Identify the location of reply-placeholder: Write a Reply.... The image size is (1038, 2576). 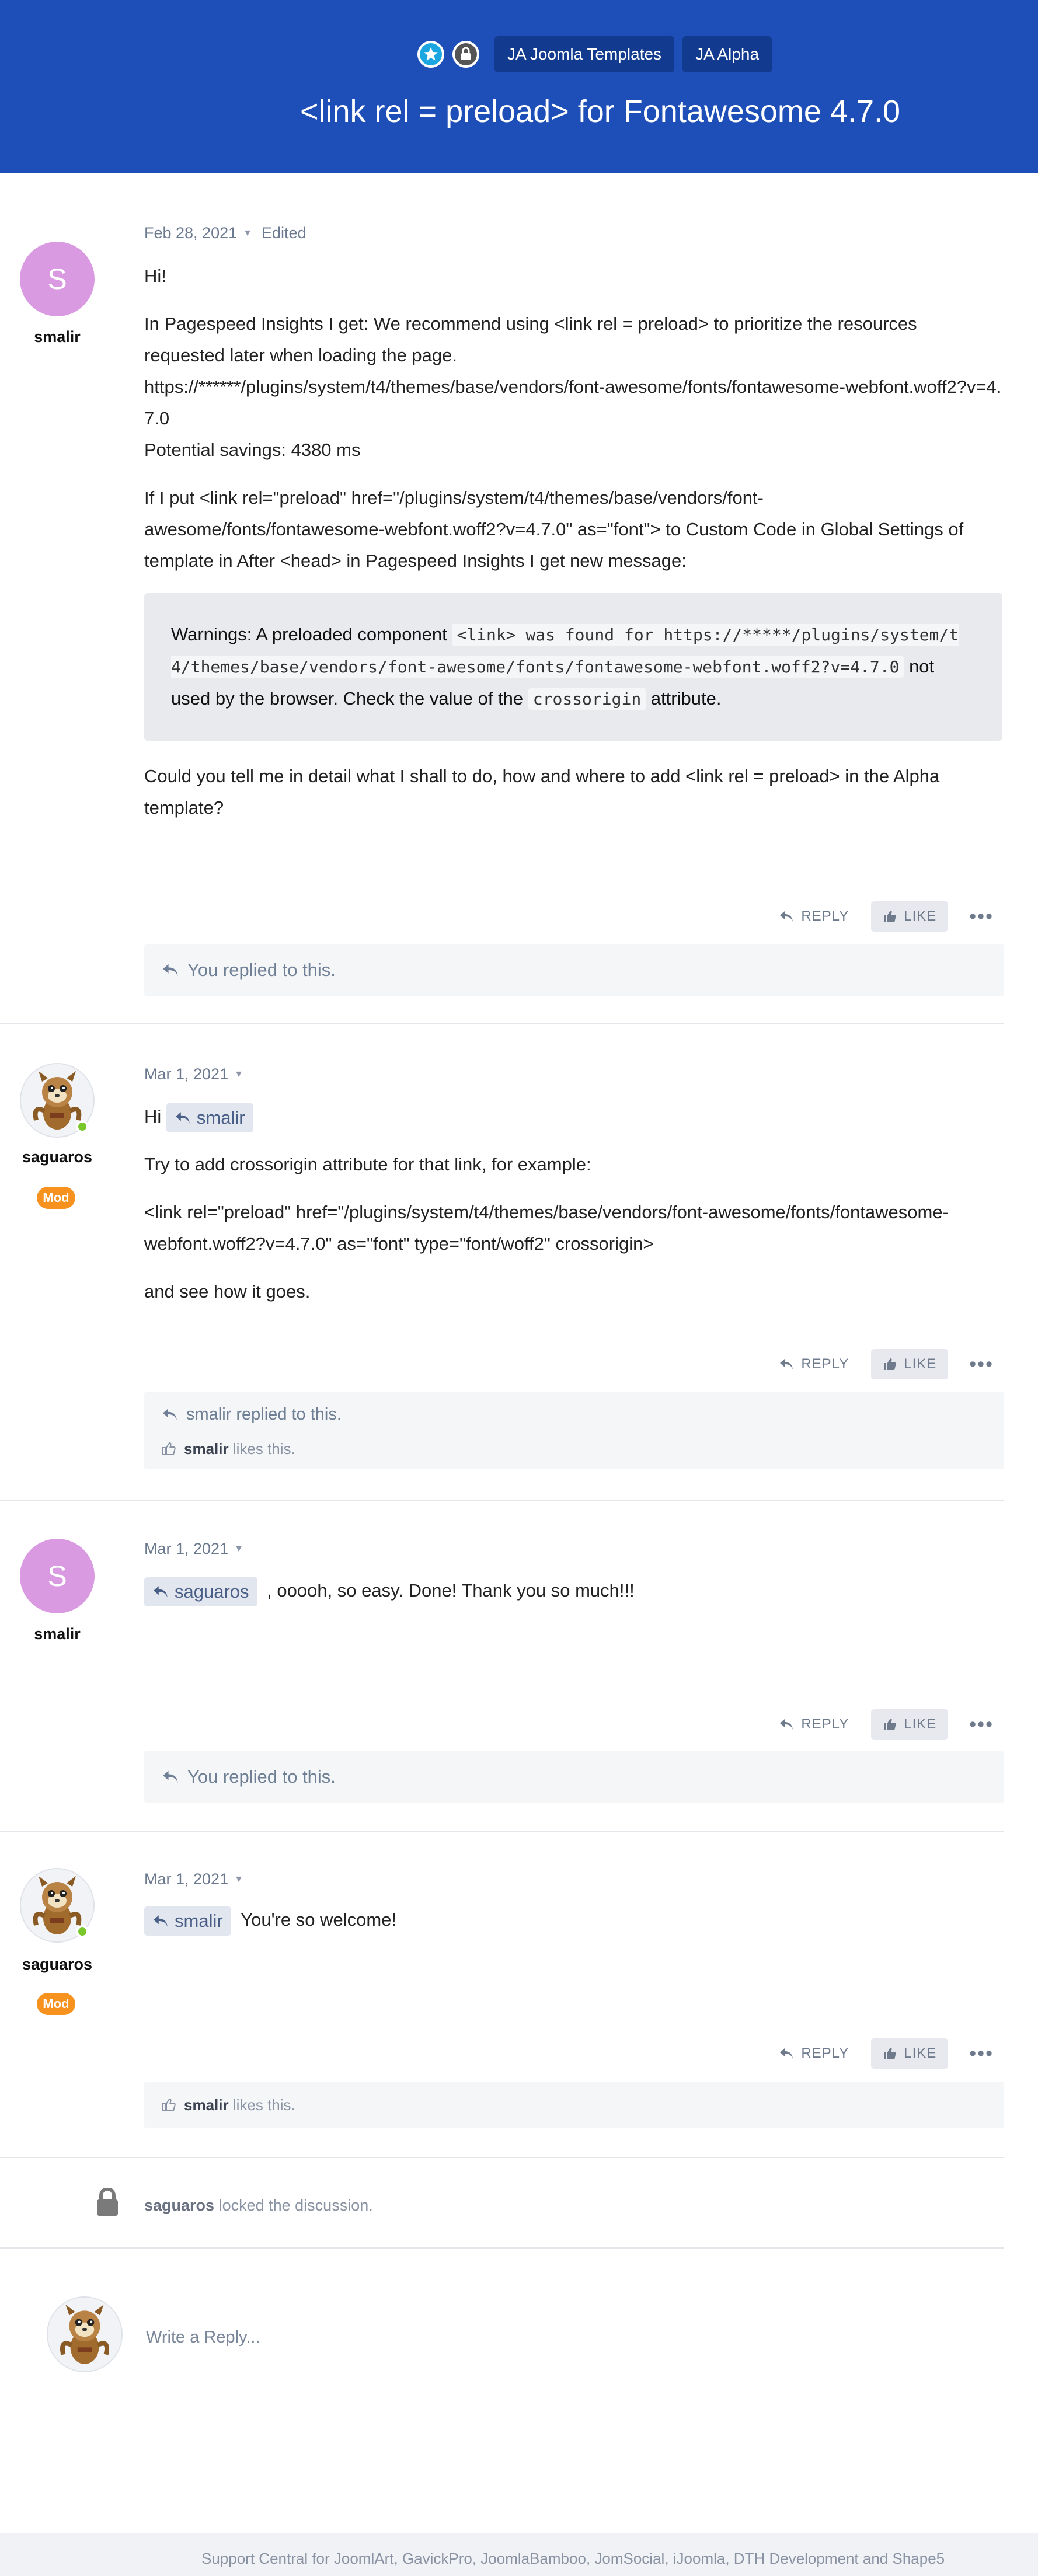
(203, 2338).